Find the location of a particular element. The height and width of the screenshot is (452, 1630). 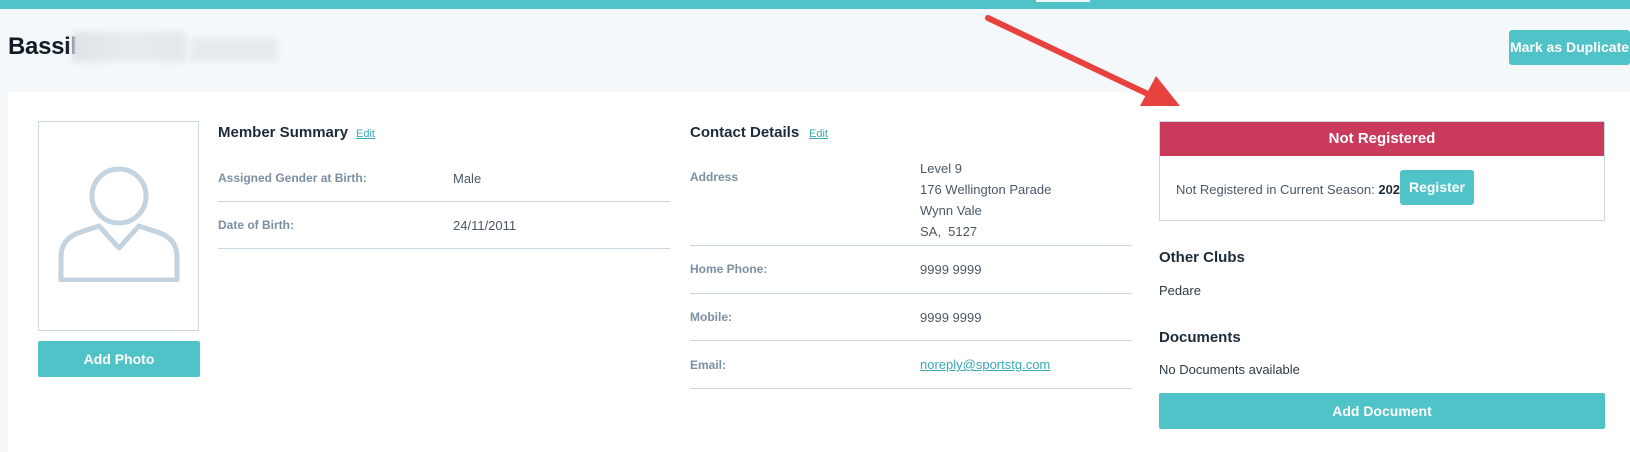

not-registered-banner: Not Registered is located at coordinates (1382, 139).